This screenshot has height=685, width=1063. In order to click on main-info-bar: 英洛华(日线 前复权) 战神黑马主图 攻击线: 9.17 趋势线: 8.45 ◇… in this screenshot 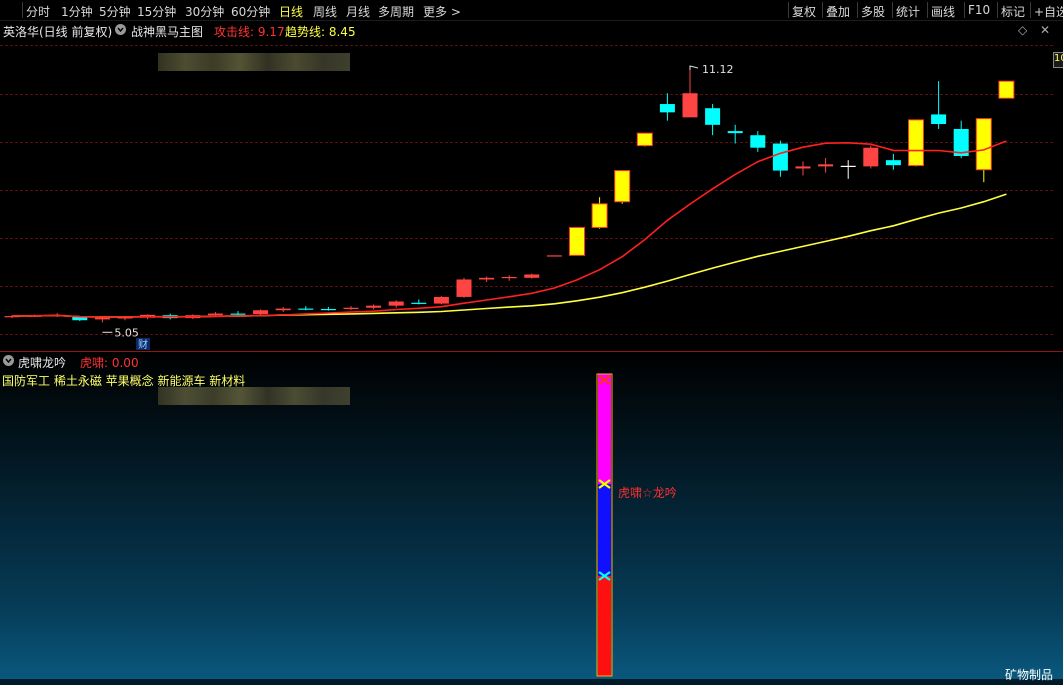, I will do `click(531, 30)`.